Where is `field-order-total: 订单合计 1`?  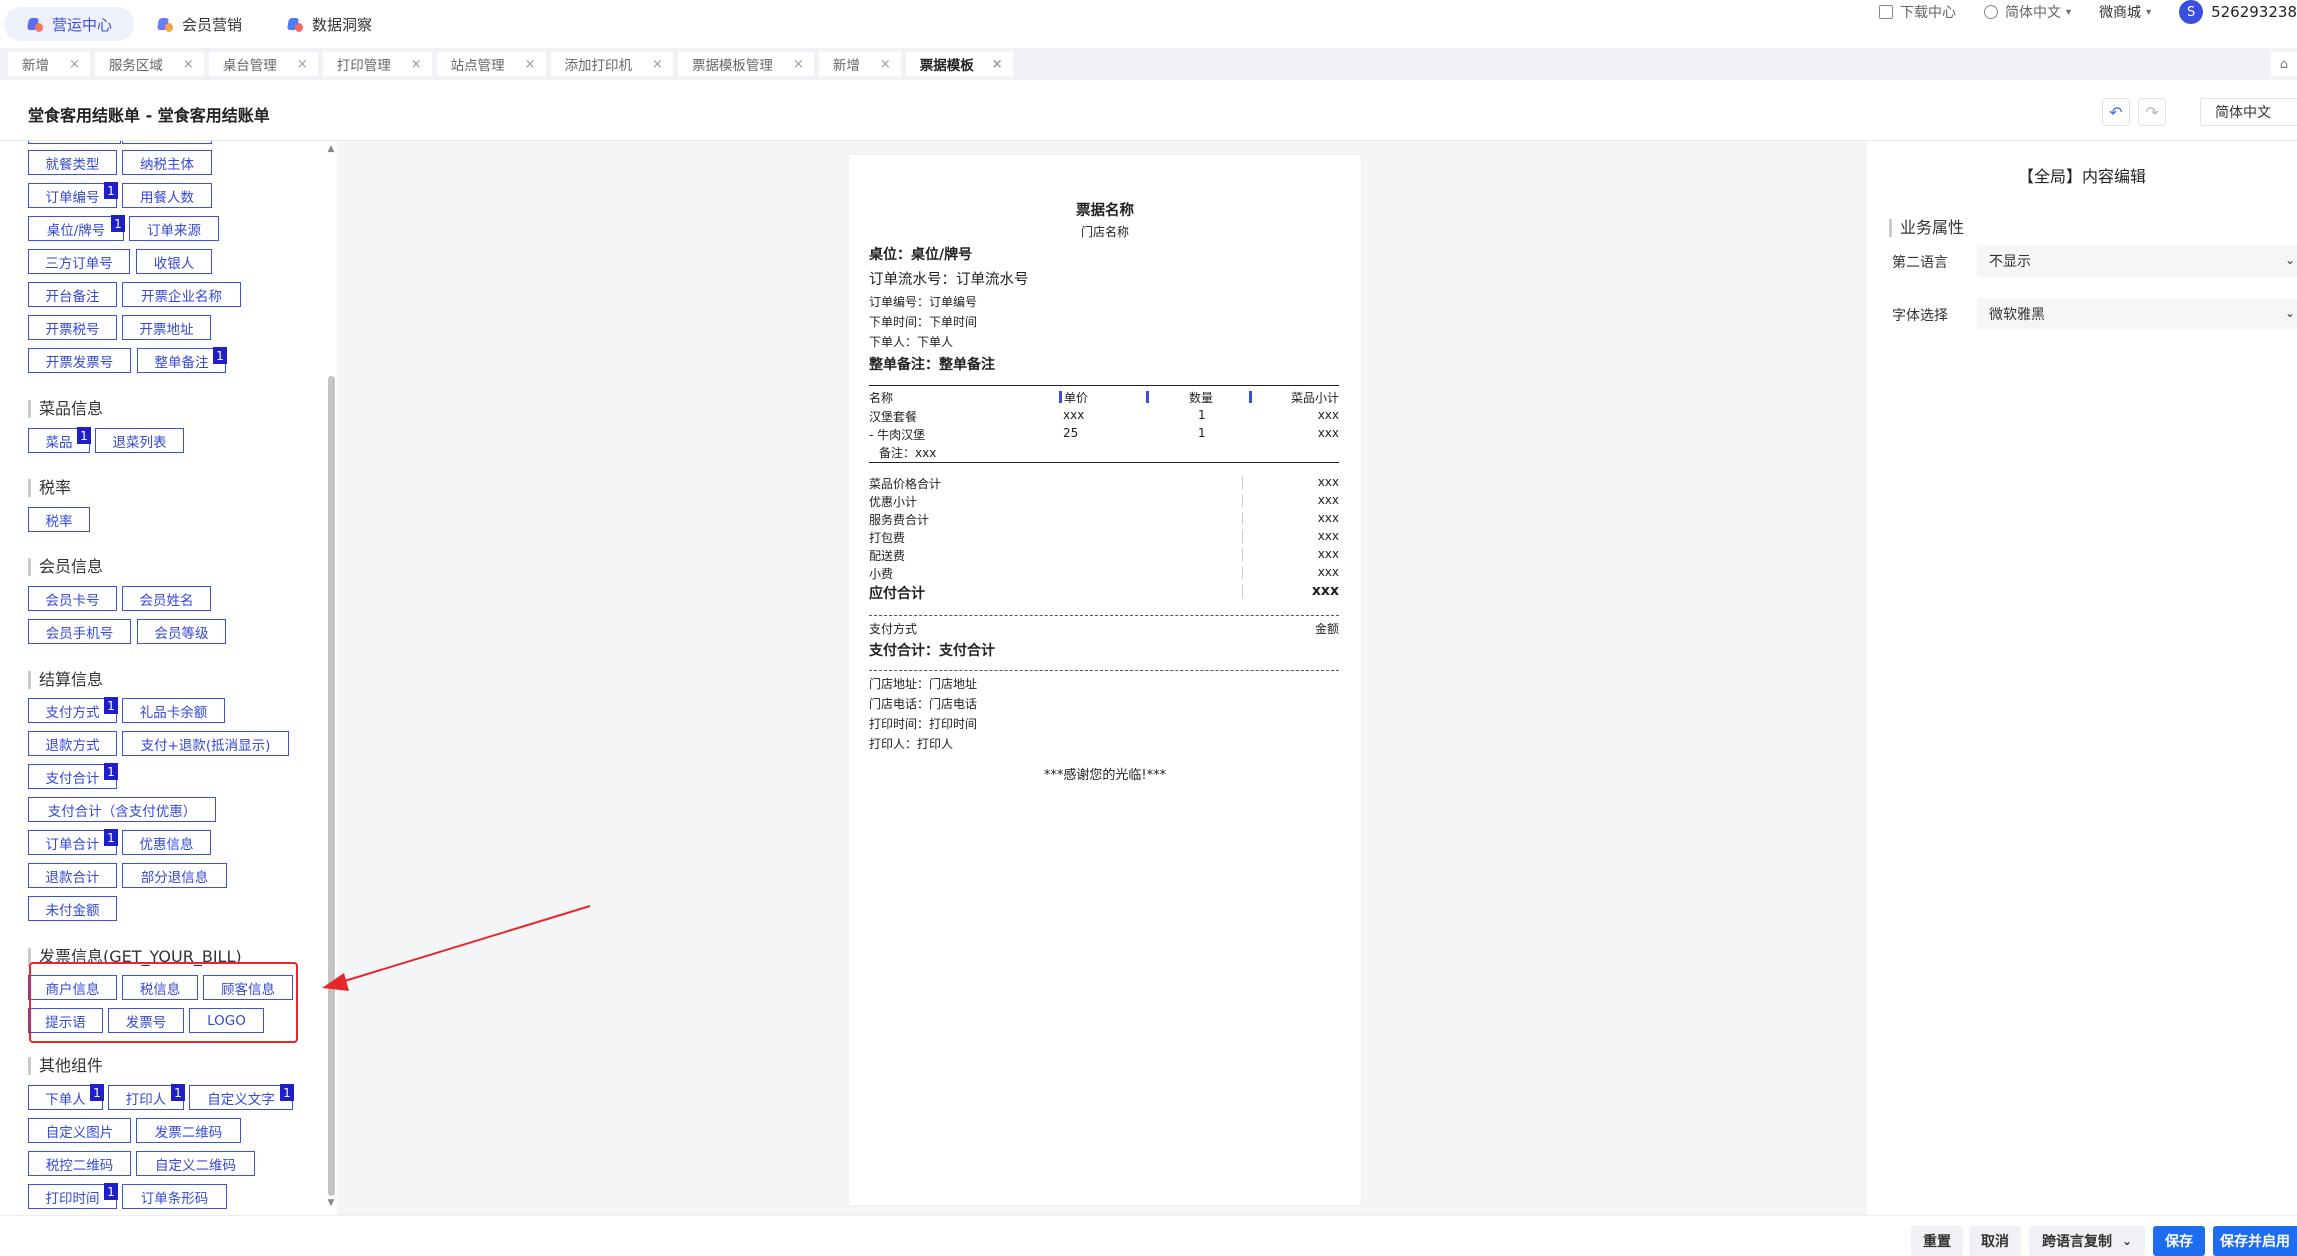
field-order-total: 订单合计 1 is located at coordinates (73, 842).